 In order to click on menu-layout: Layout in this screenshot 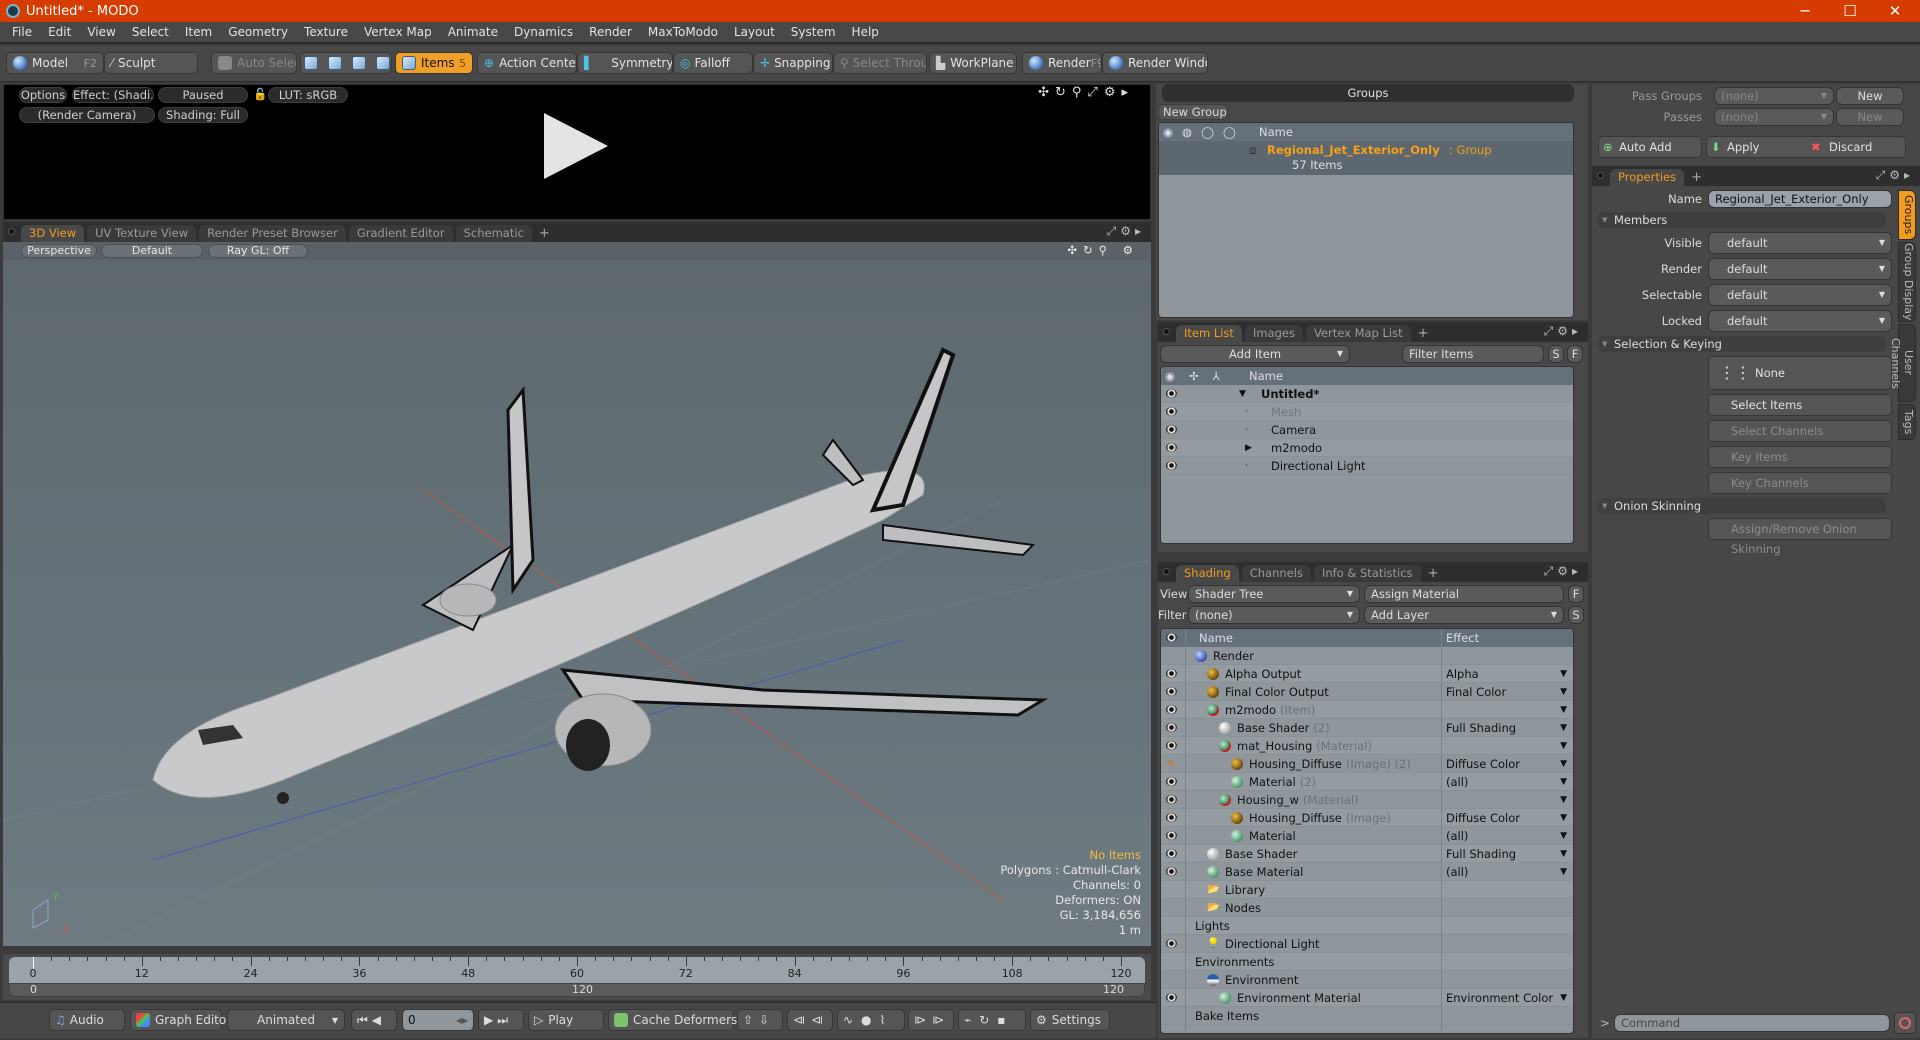, I will do `click(754, 32)`.